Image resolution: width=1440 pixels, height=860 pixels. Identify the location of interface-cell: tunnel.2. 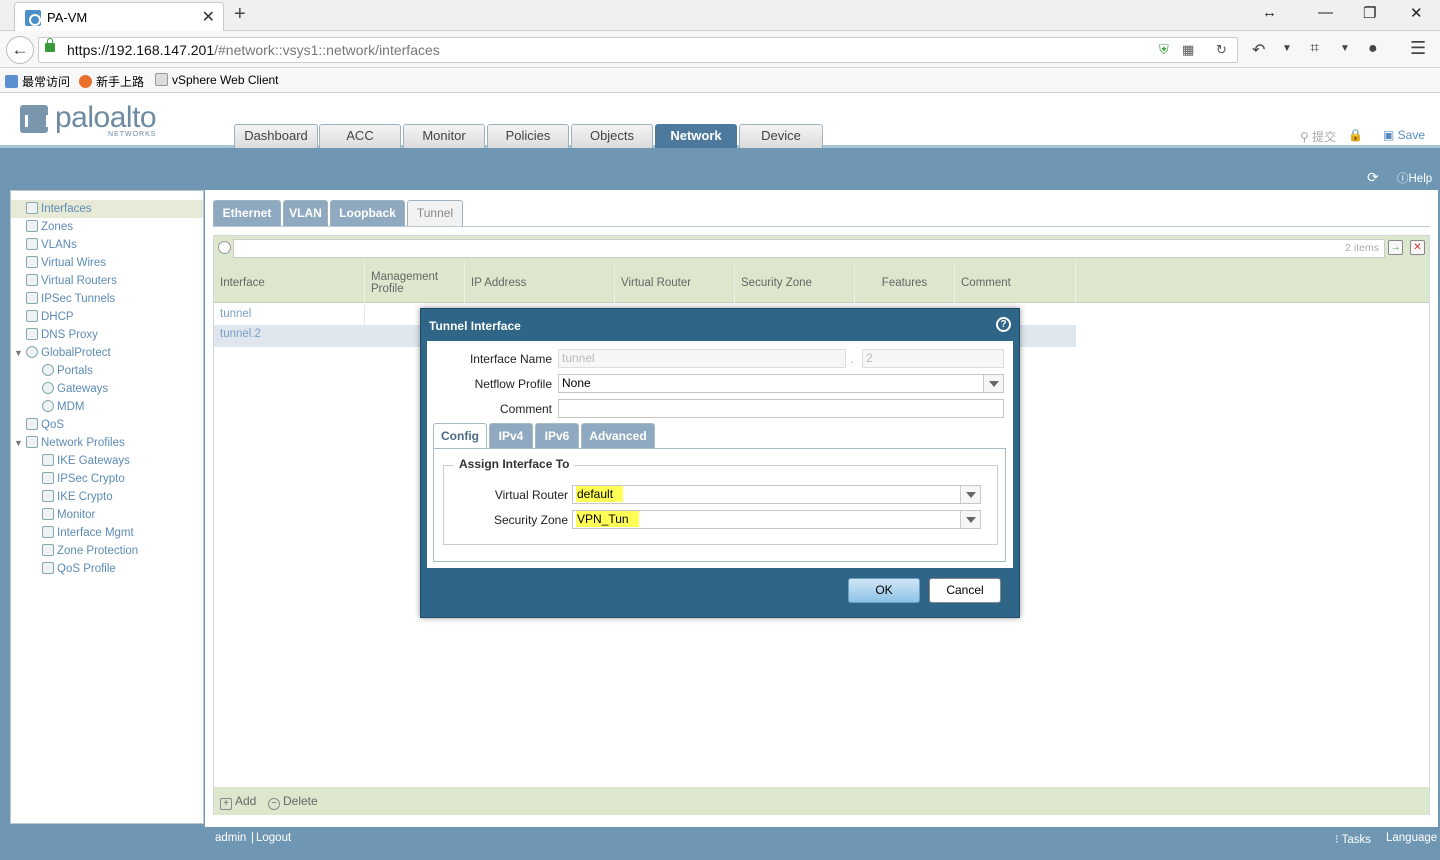
(240, 334).